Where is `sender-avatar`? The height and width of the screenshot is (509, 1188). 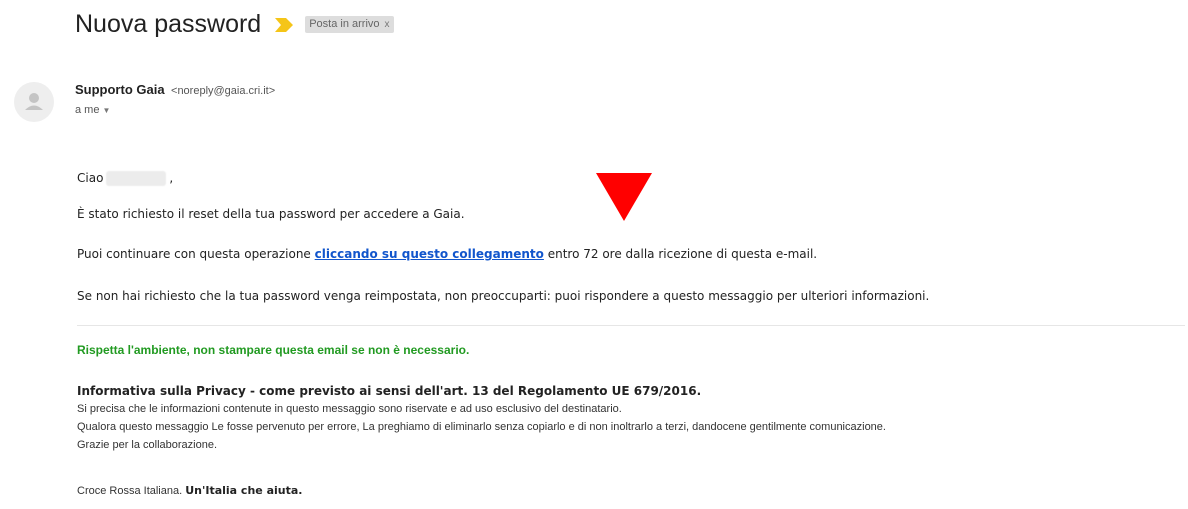
sender-avatar is located at coordinates (34, 102).